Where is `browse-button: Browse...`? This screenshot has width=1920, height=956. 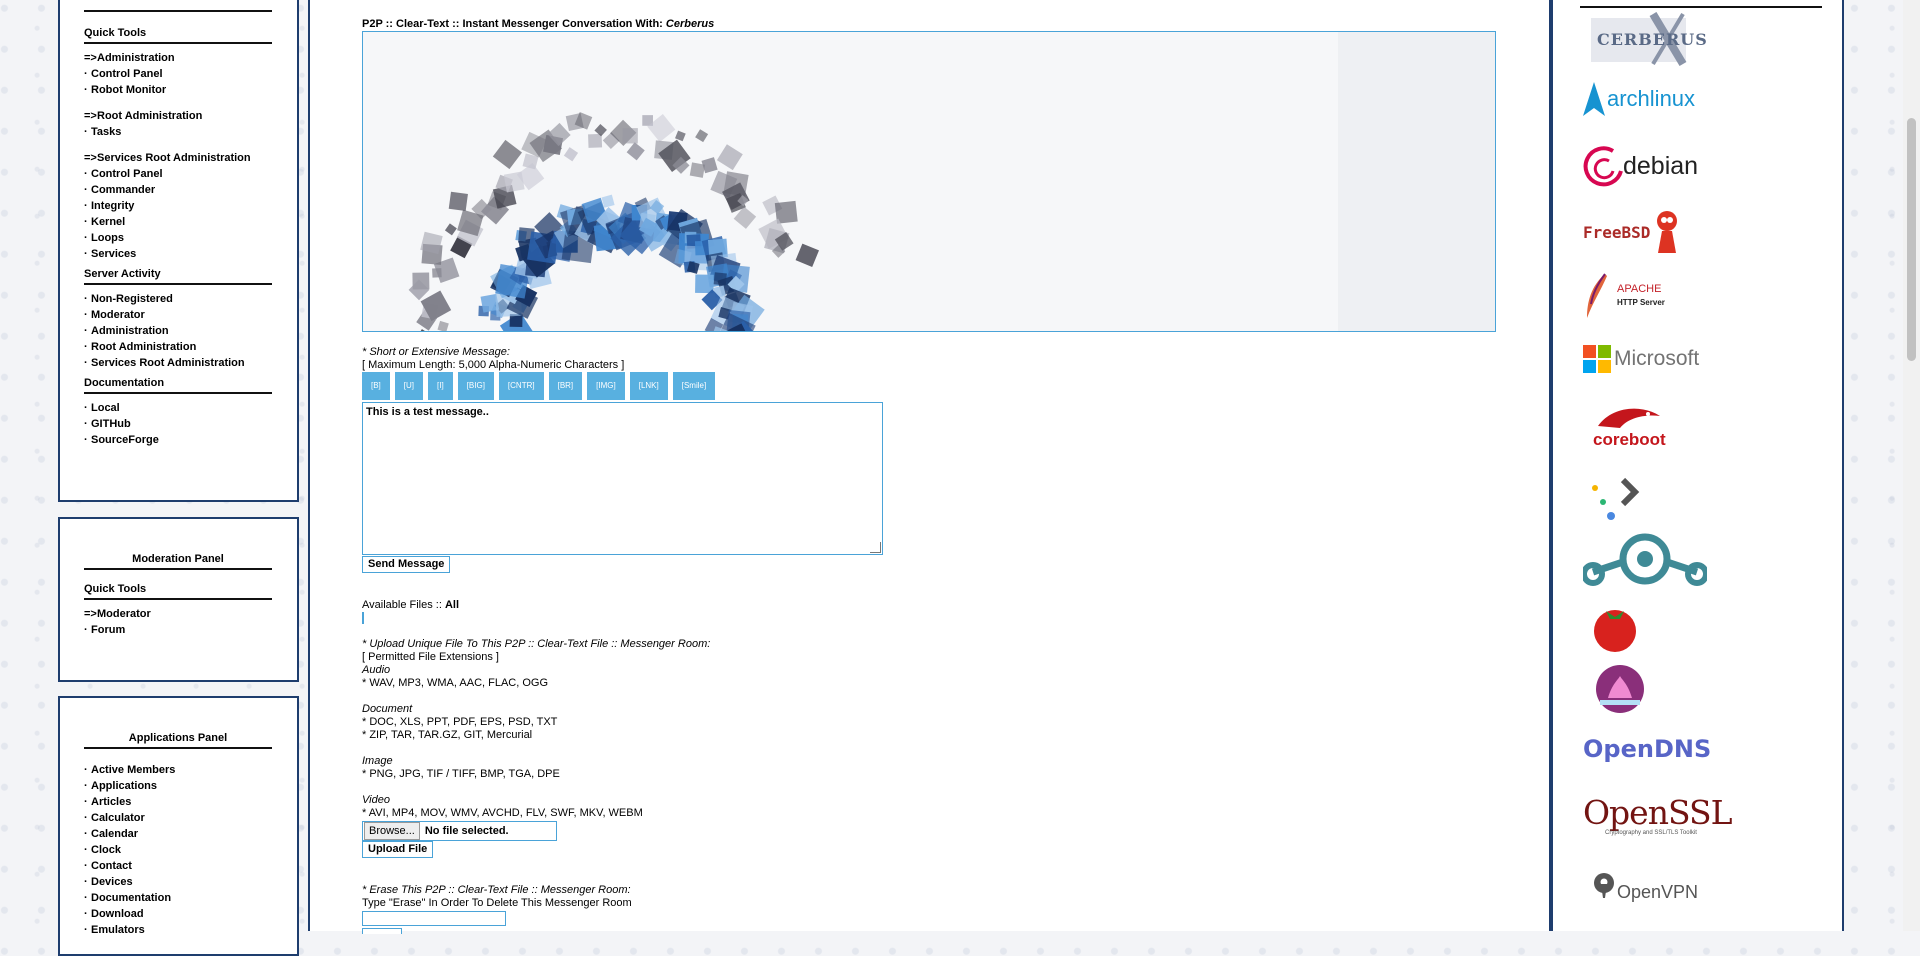
browse-button: Browse... is located at coordinates (392, 831).